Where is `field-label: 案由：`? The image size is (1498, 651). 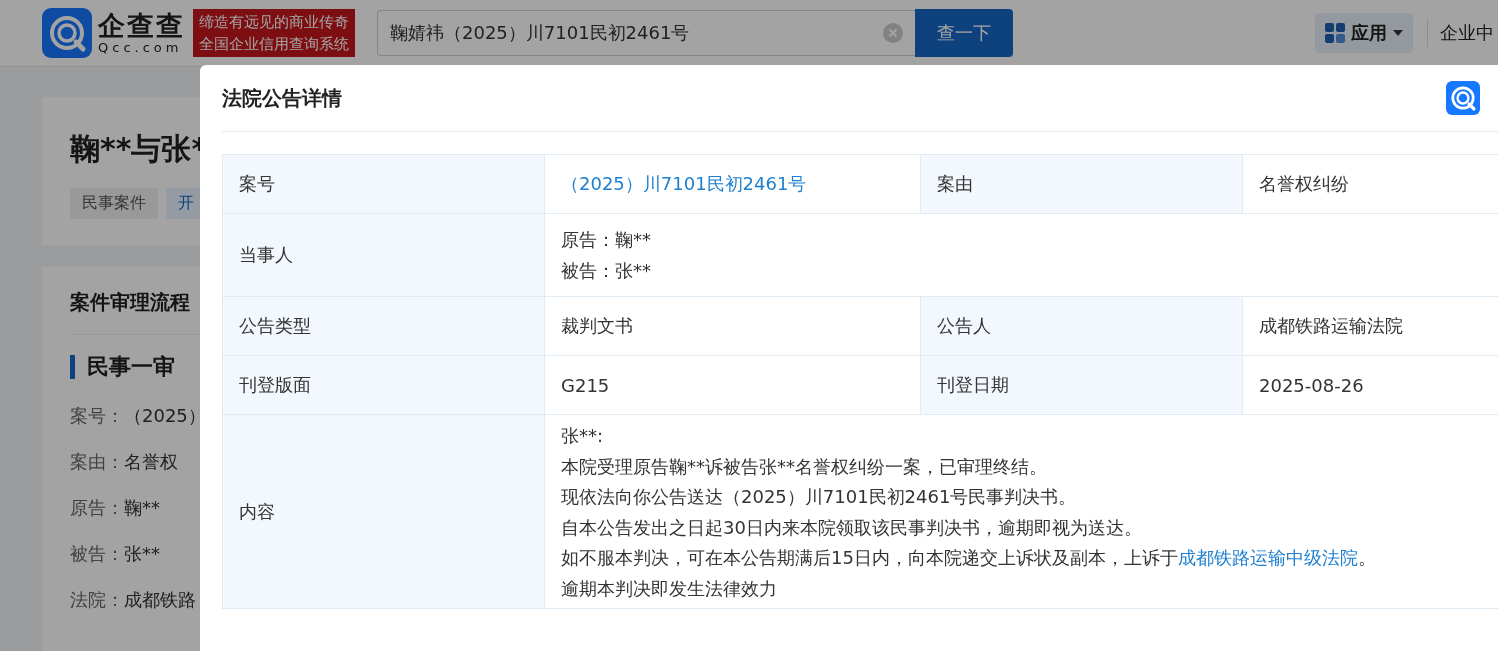
field-label: 案由： is located at coordinates (97, 462).